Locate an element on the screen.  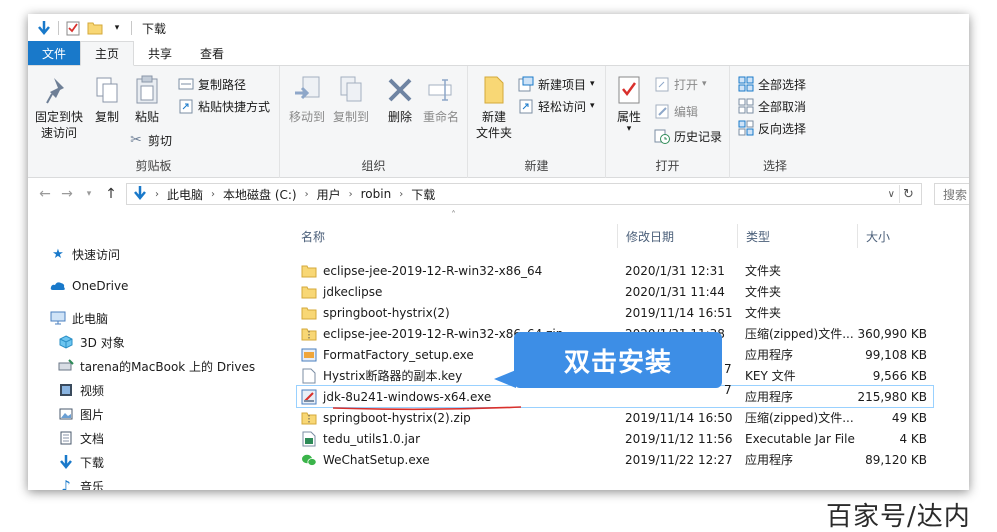
pin-to-quick-access-button: 固定到快 速访问 is located at coordinates (59, 107).